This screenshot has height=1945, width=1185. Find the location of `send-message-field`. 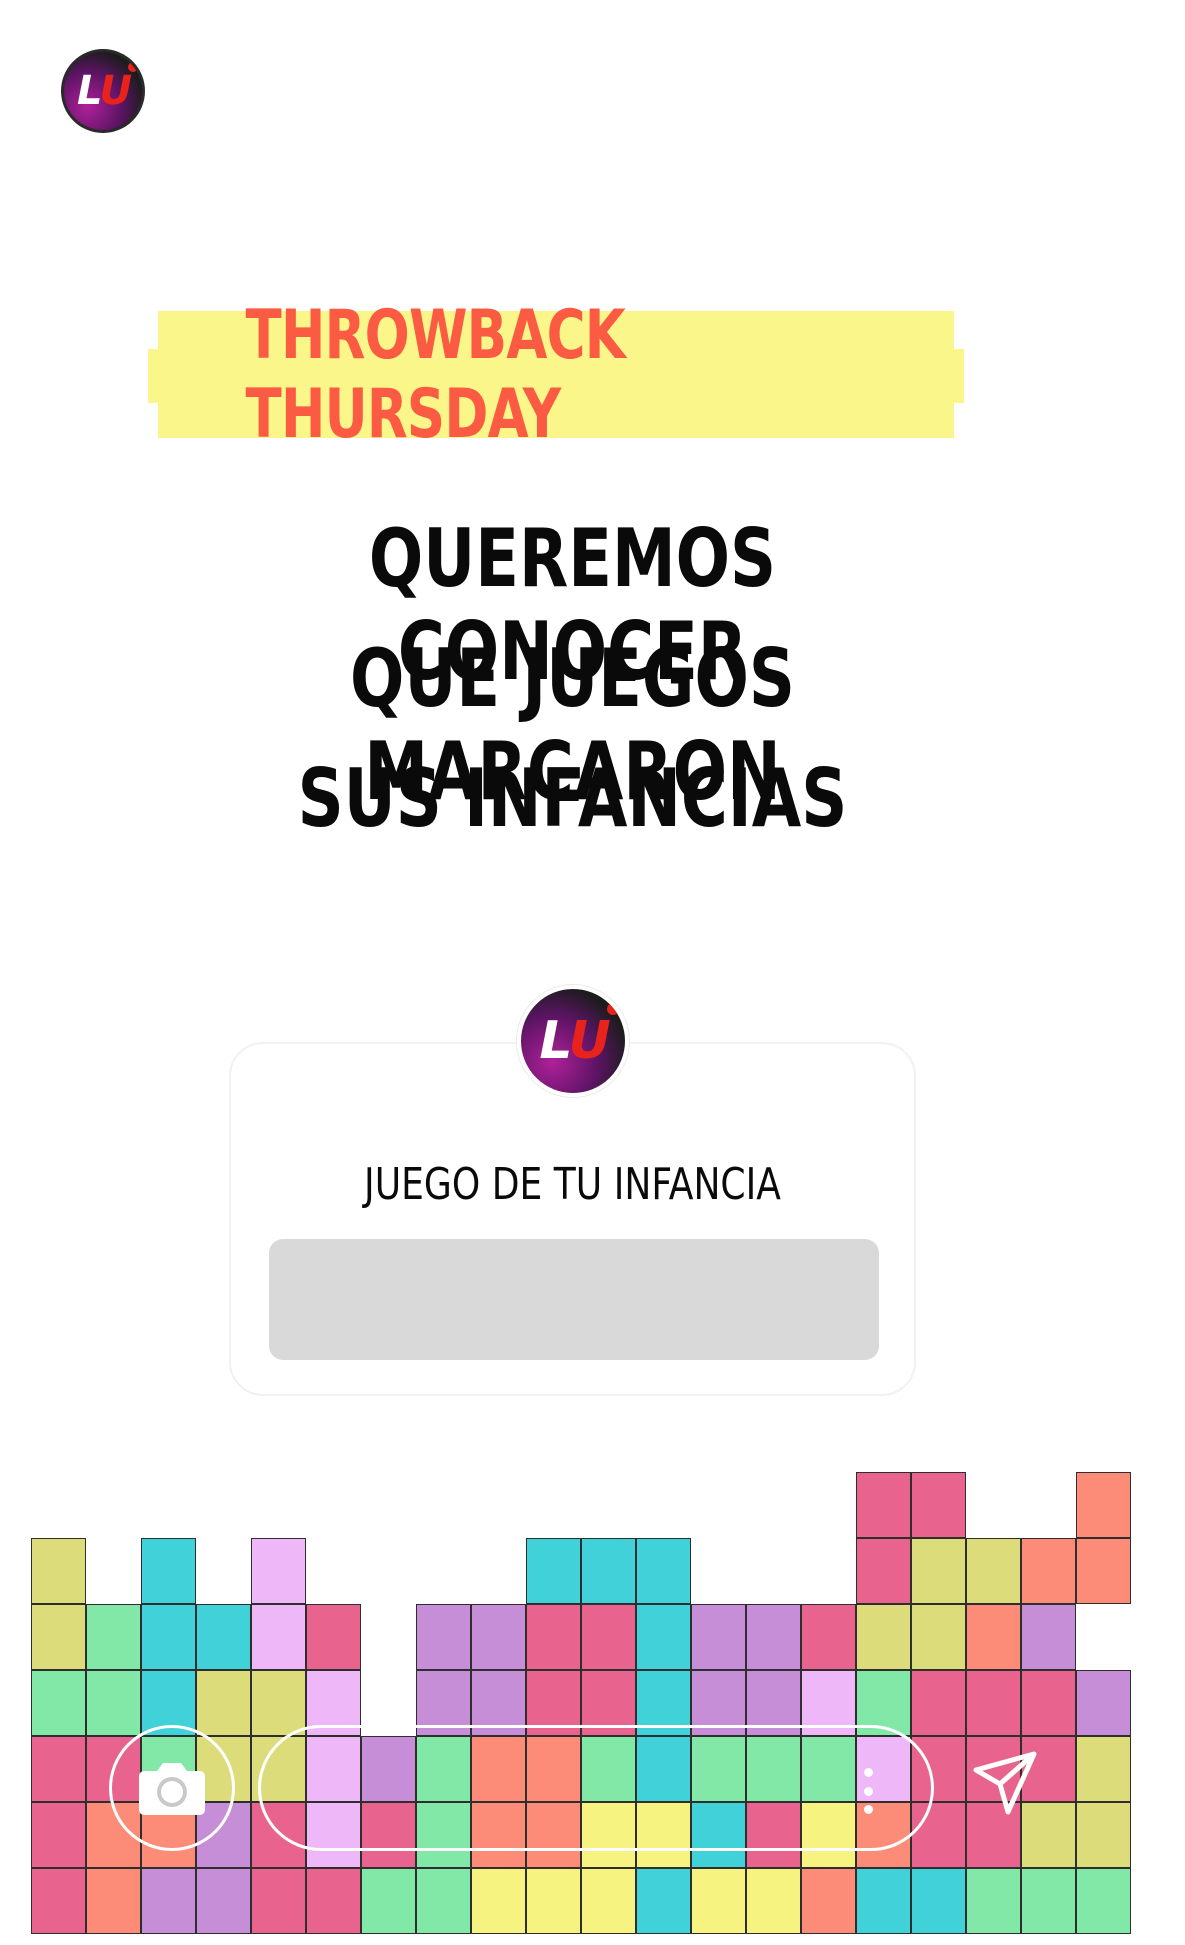

send-message-field is located at coordinates (596, 1788).